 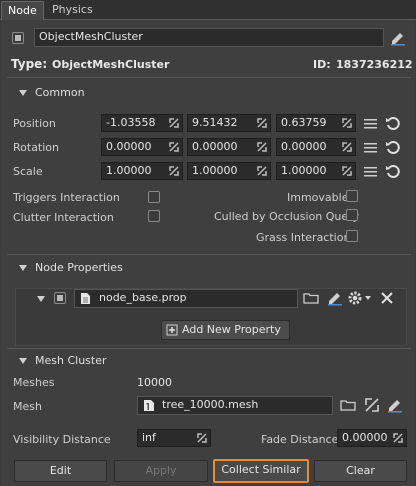 I want to click on position-y-field: 9.51432, so click(x=229, y=123).